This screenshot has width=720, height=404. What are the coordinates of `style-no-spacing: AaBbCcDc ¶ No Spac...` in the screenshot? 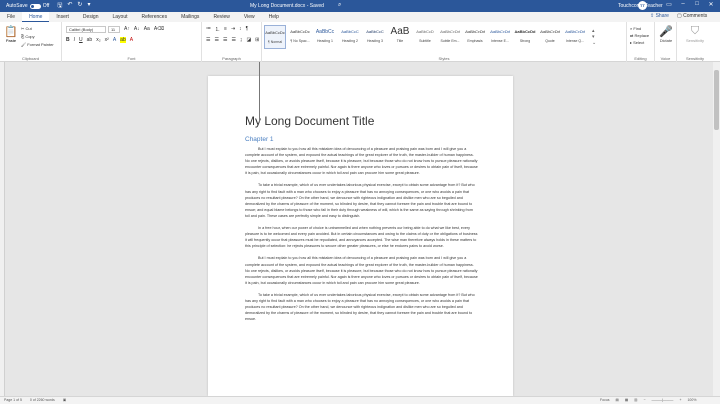 It's located at (300, 37).